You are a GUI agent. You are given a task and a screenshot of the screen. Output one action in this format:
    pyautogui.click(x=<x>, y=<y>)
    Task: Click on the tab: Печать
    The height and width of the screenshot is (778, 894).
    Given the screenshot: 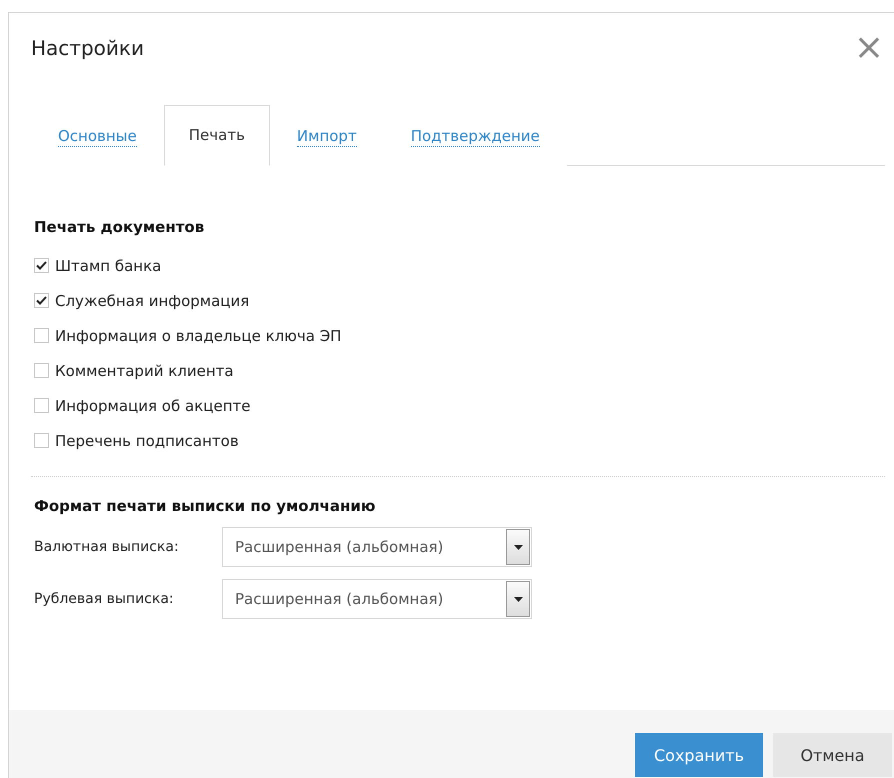 What is the action you would take?
    pyautogui.click(x=217, y=135)
    